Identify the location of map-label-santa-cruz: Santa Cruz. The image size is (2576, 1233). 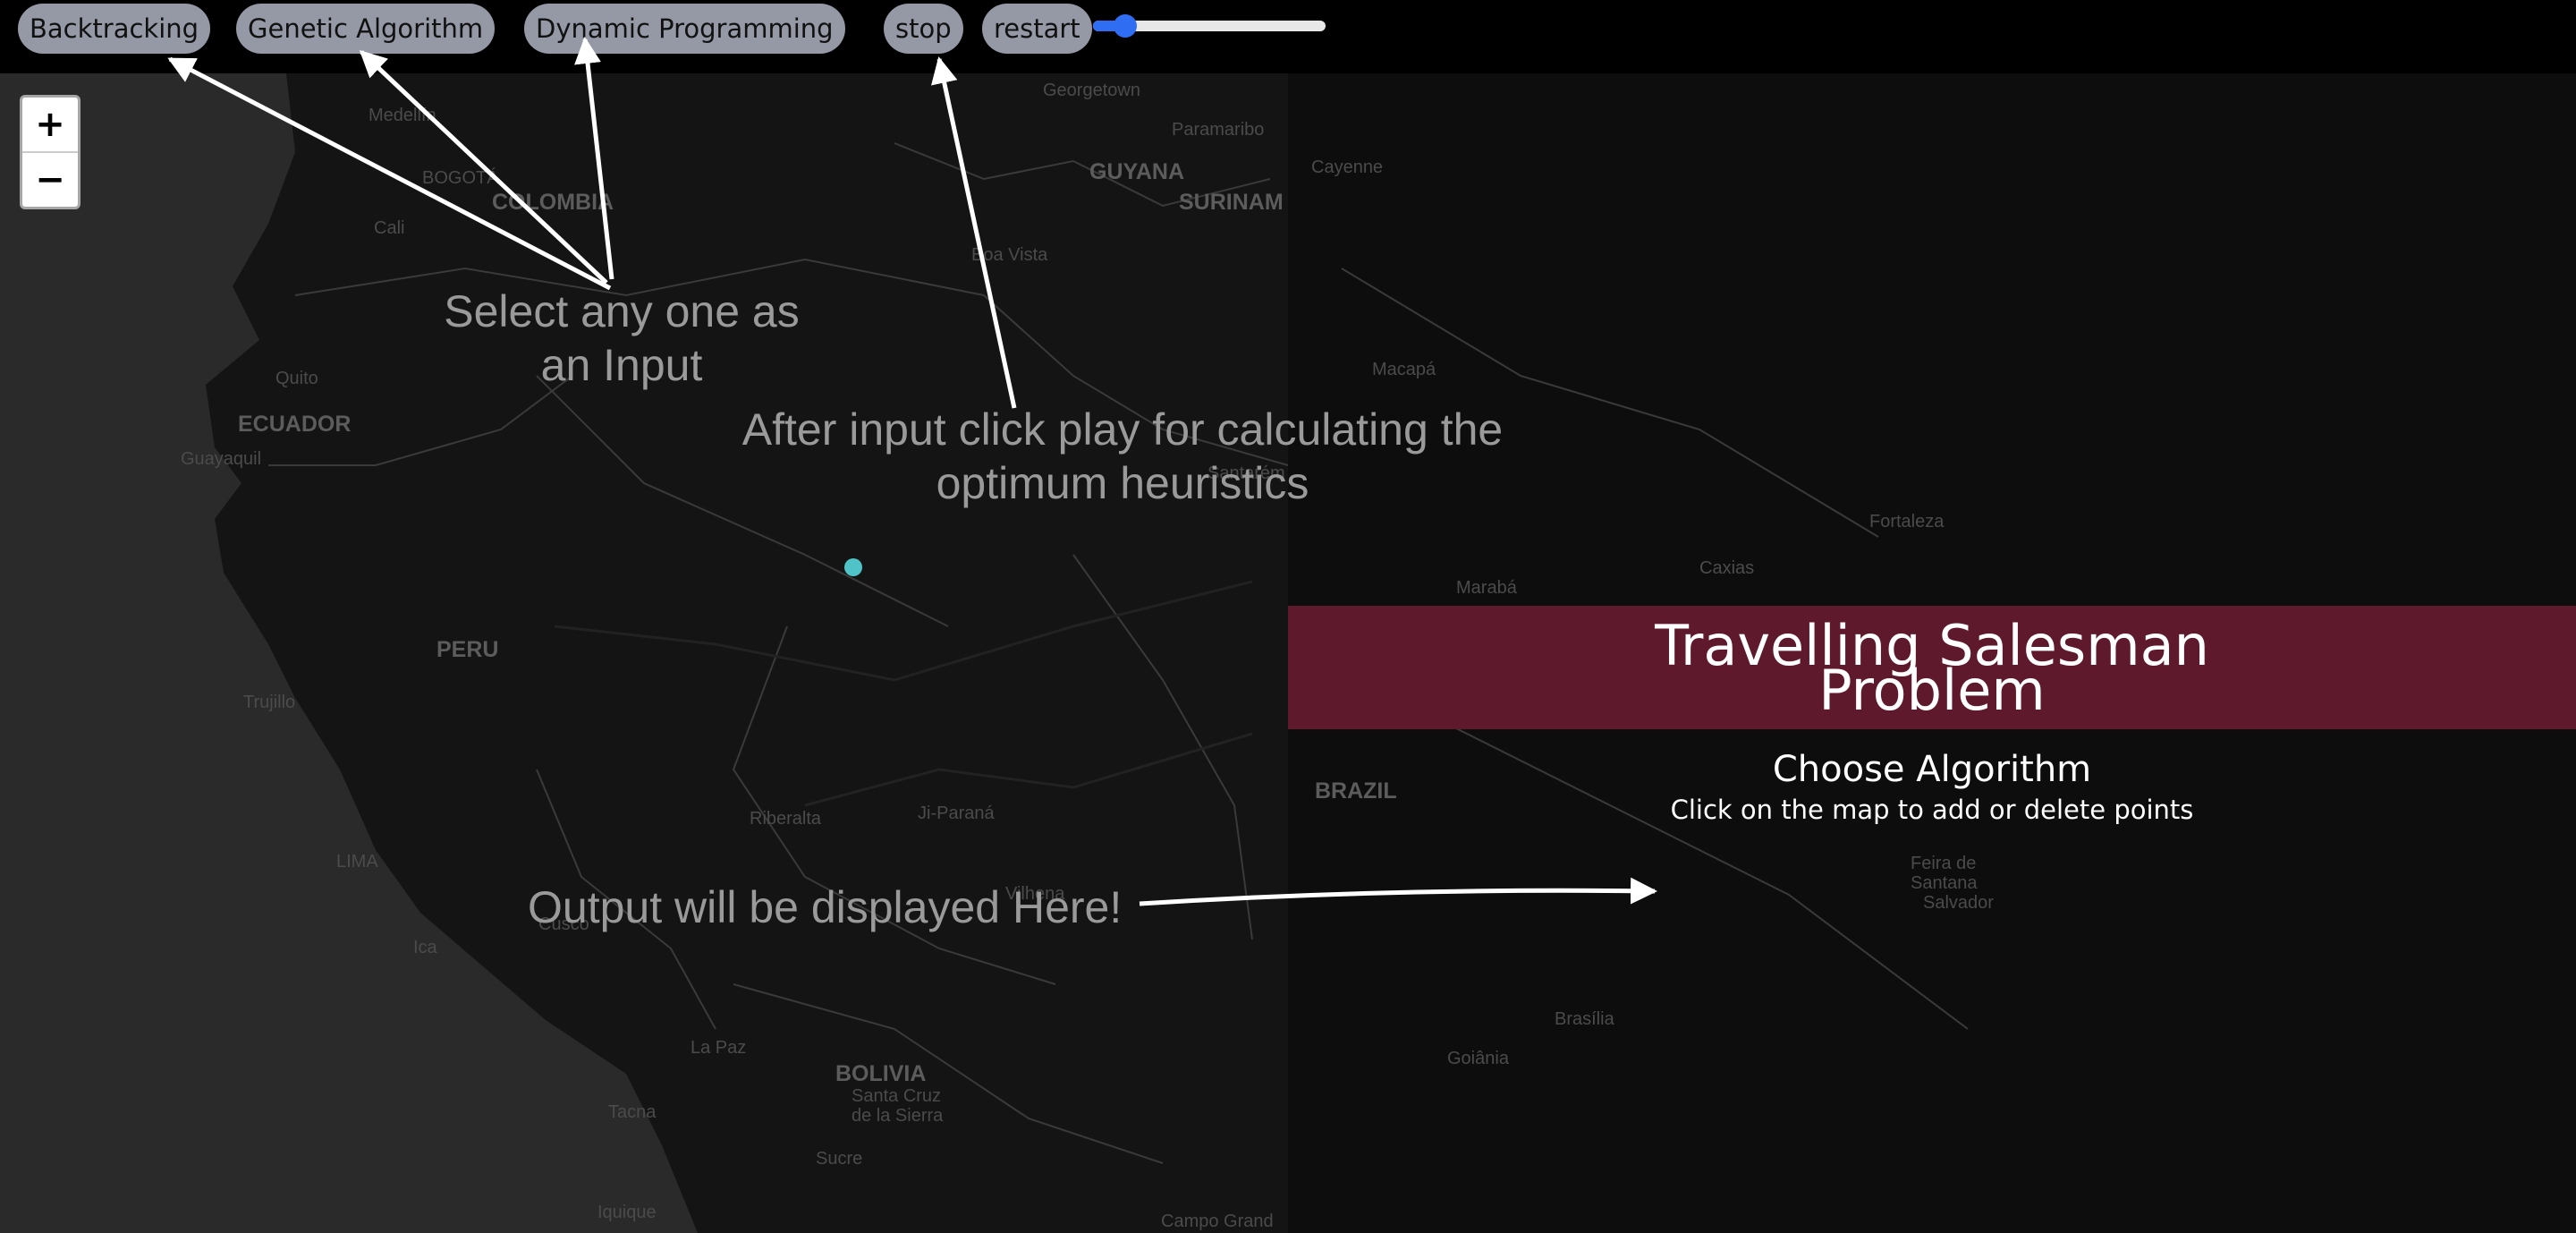
(897, 1096).